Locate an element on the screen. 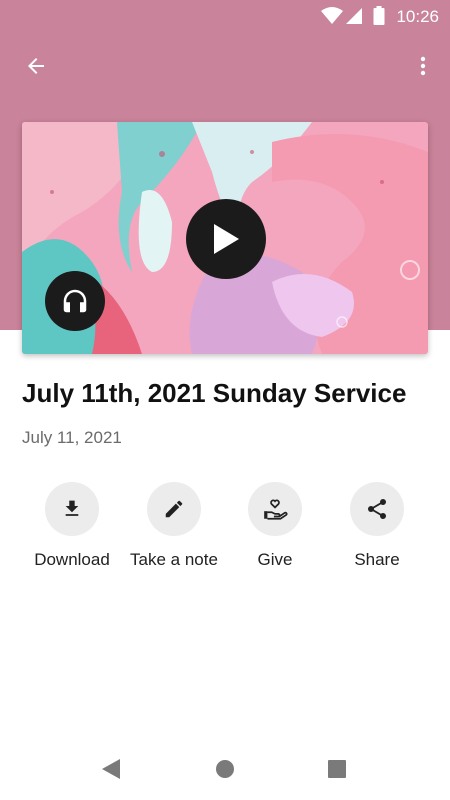 Image resolution: width=450 pixels, height=800 pixels. wifi-icon is located at coordinates (332, 15).